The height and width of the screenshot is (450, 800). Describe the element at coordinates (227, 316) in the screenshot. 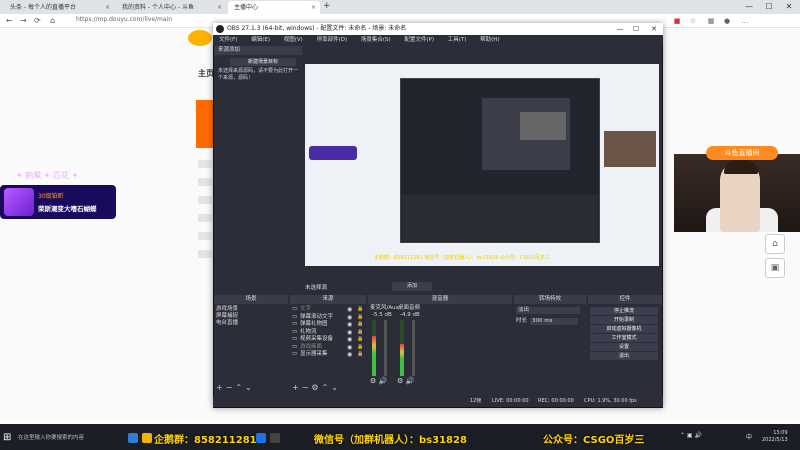

I see `scene-item: 屏幕捕捉` at that location.